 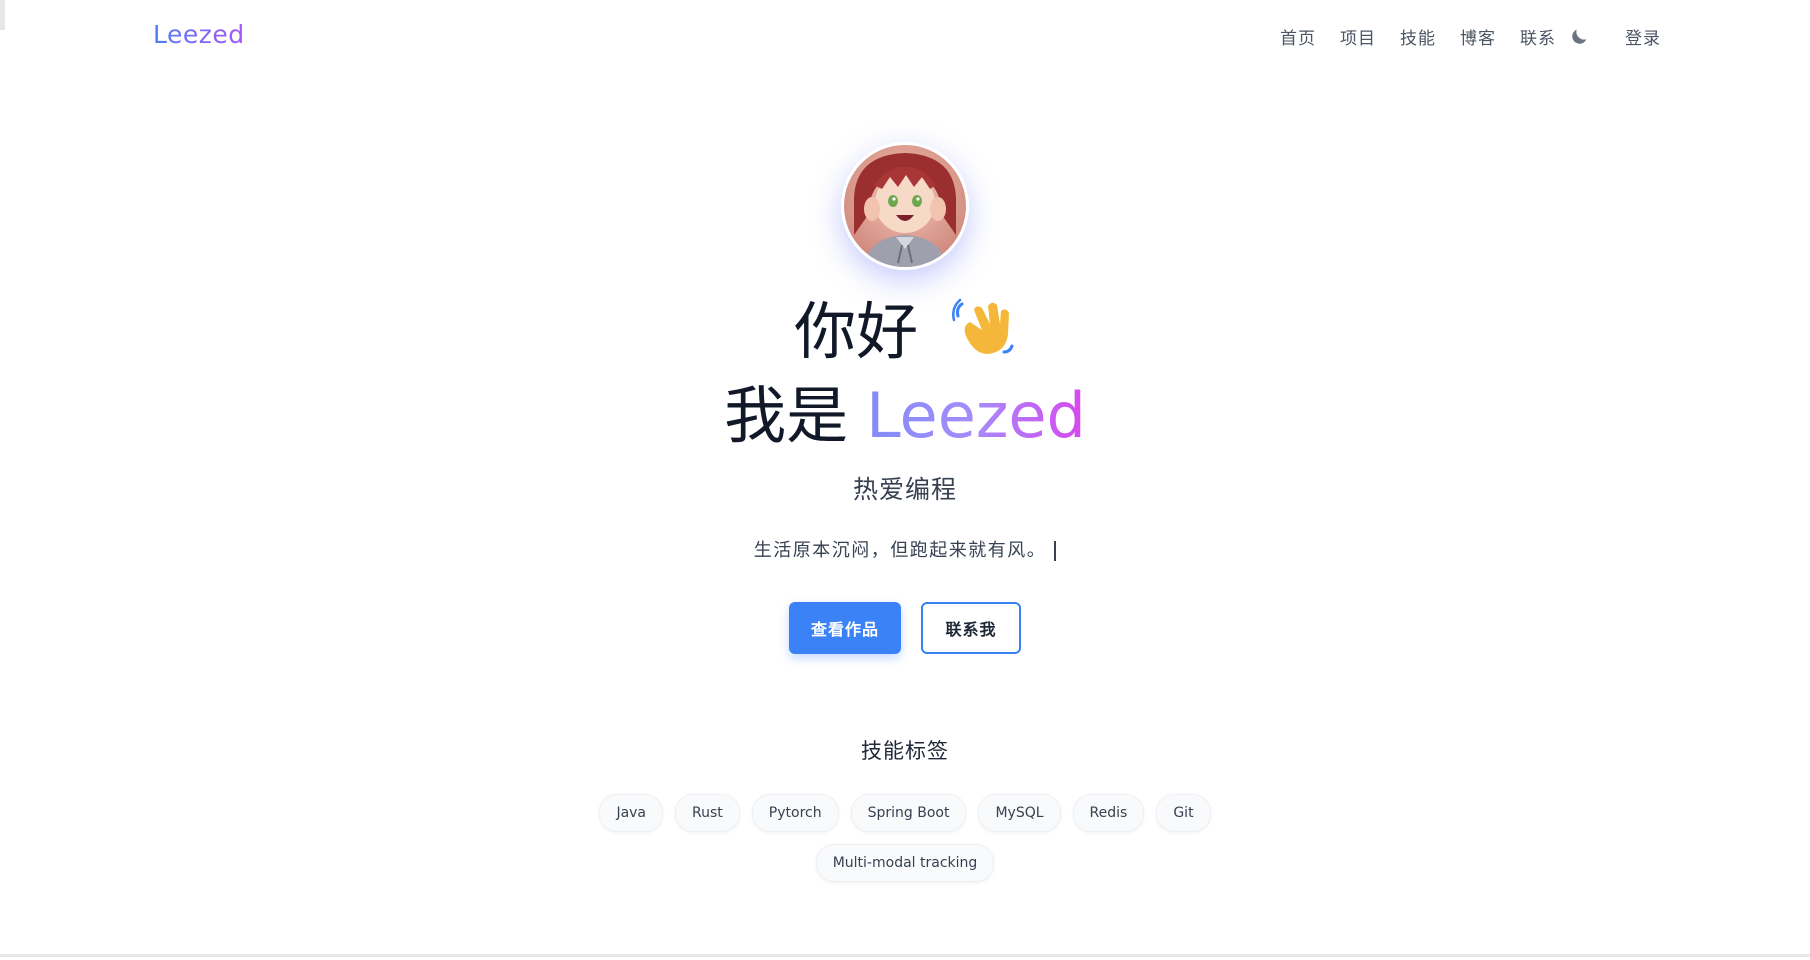 I want to click on nav-link-blog: 博客, so click(x=1478, y=36).